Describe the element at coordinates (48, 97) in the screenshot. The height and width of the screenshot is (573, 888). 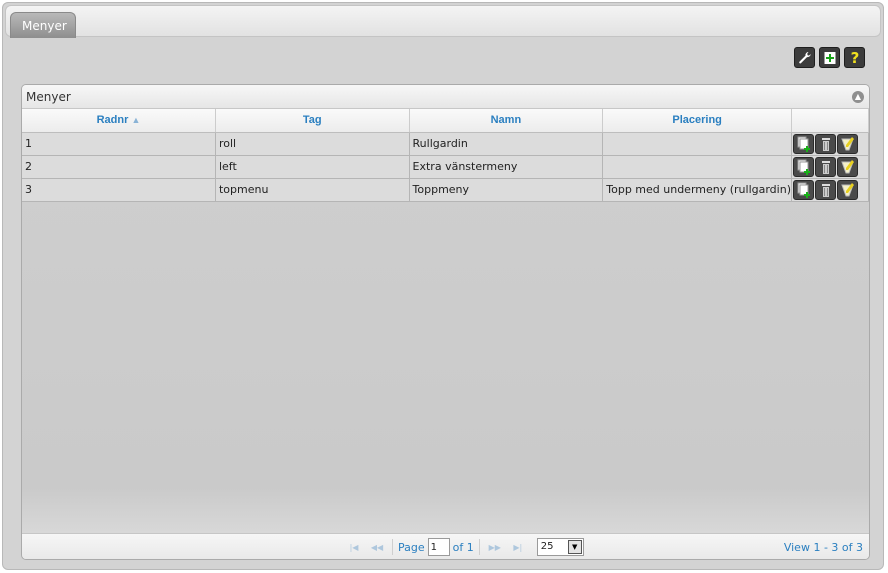
I see `grid-title: Menyer` at that location.